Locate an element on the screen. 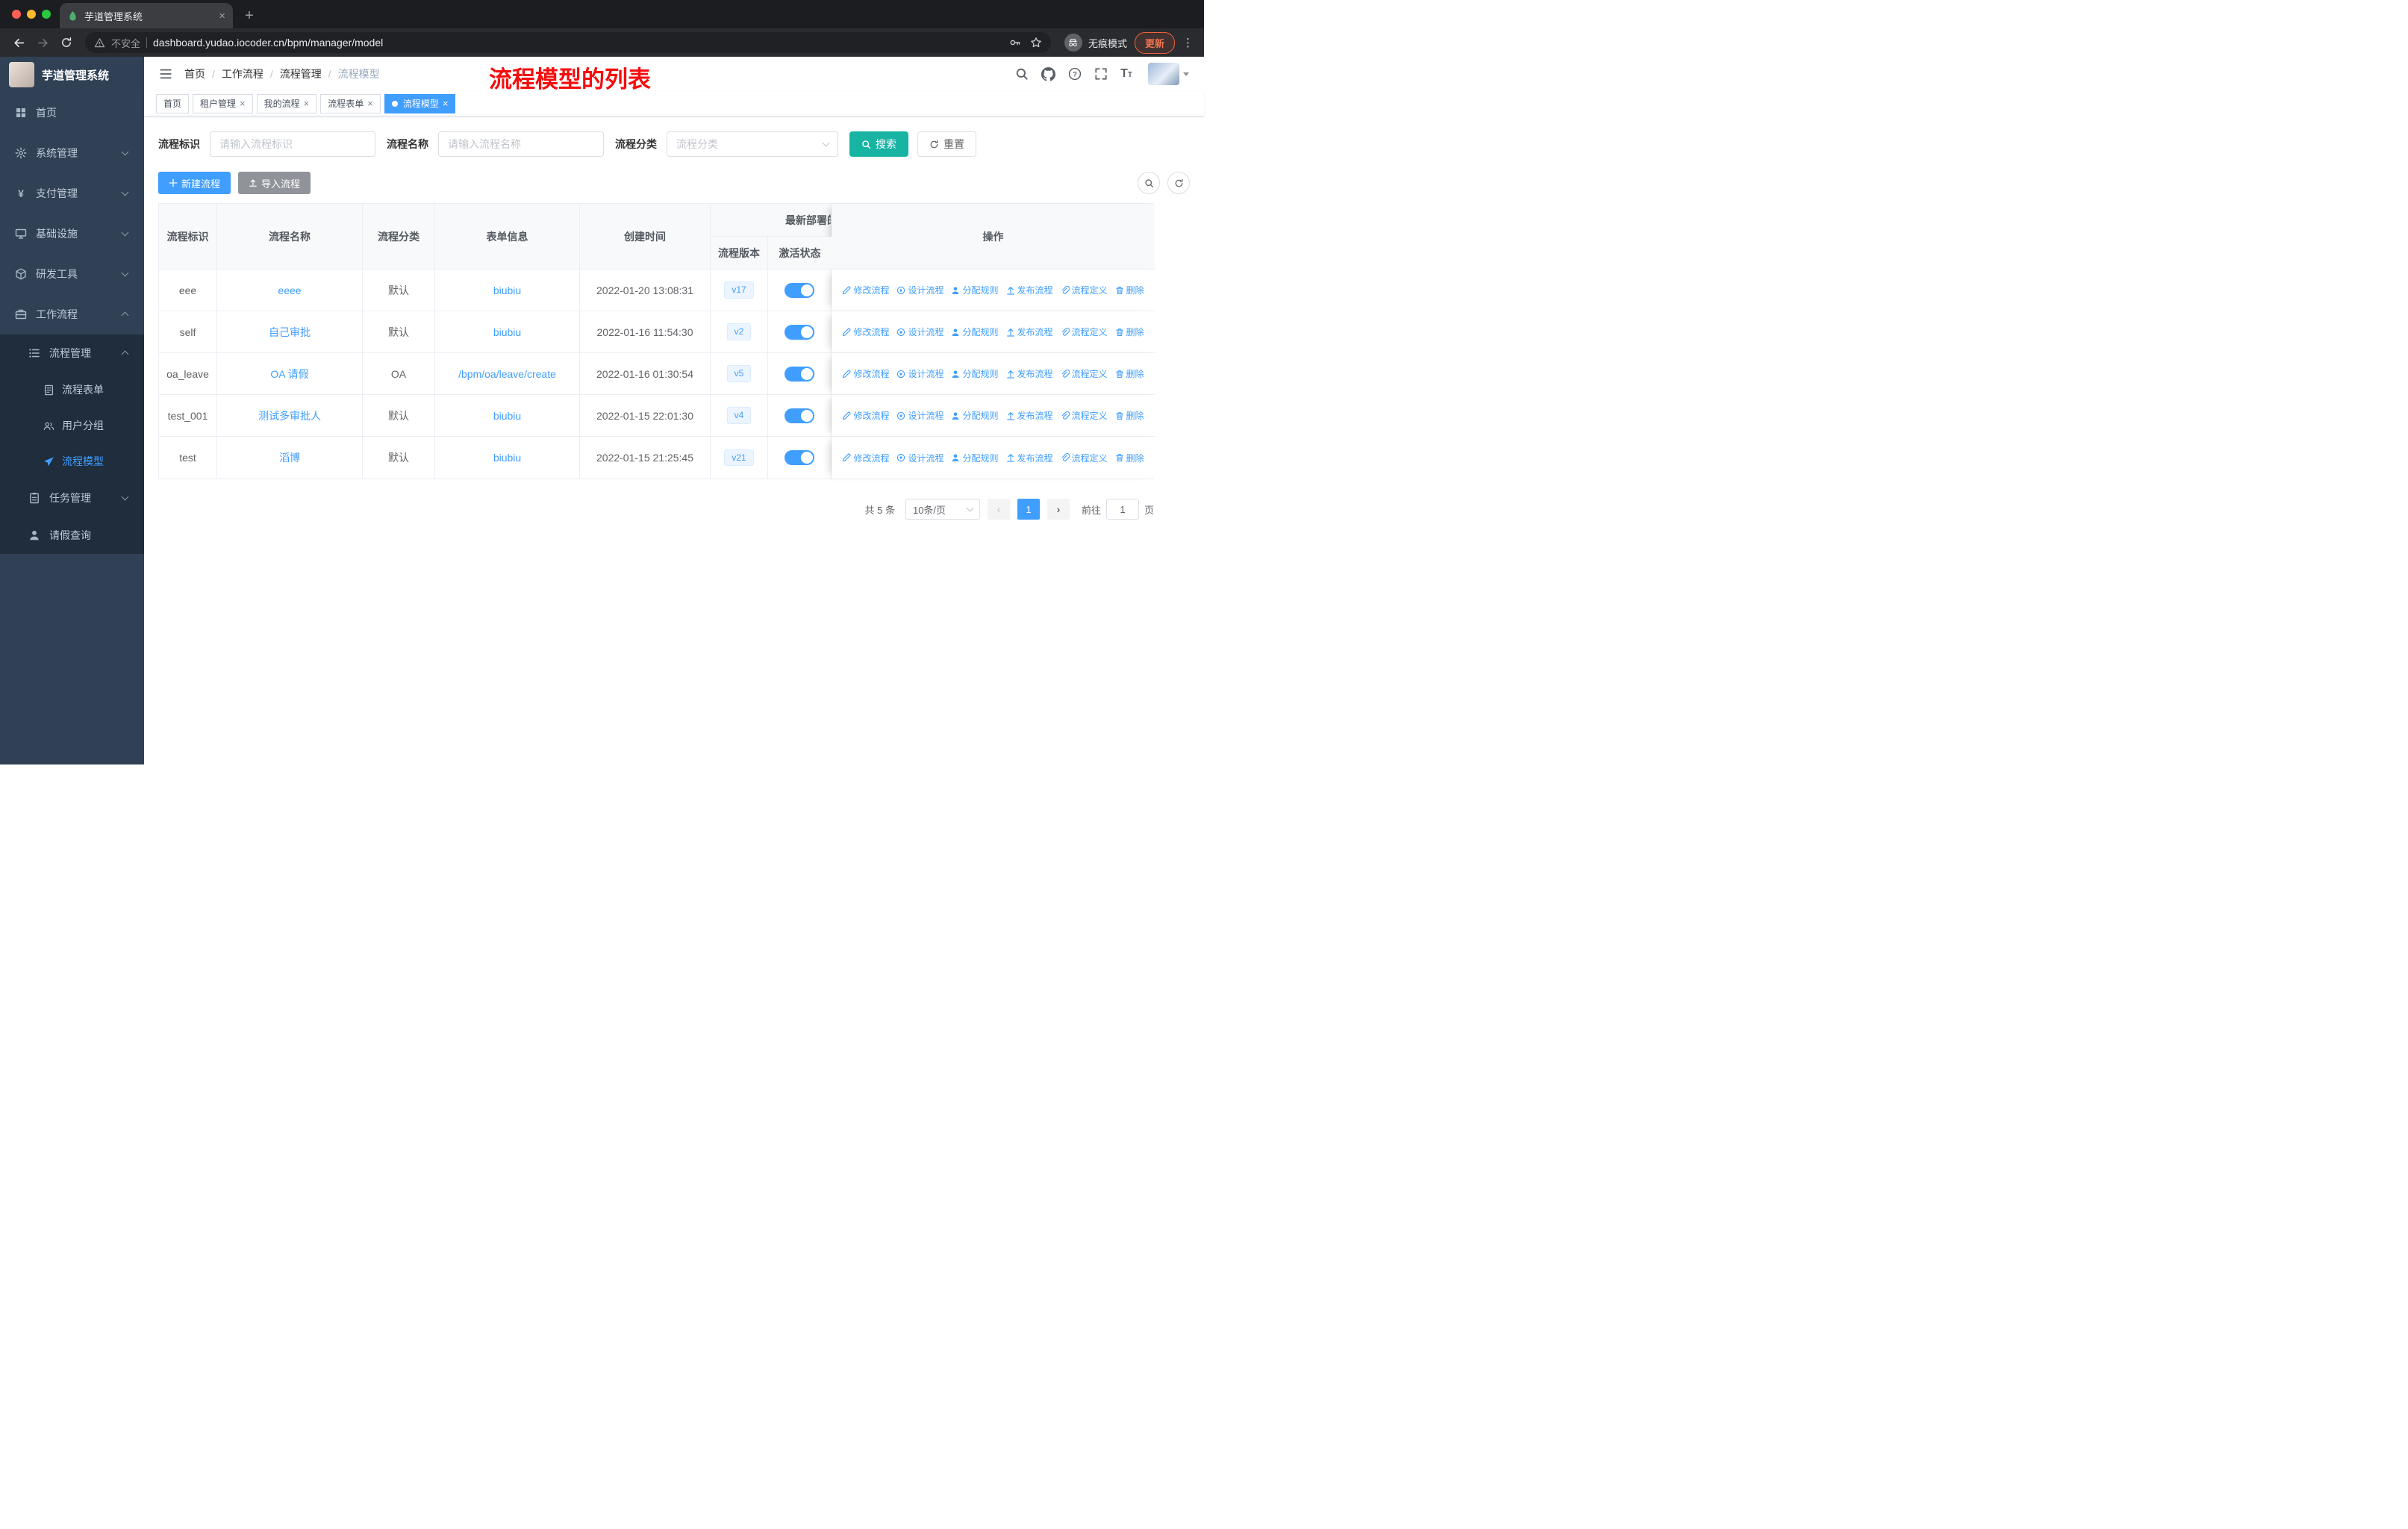 This screenshot has height=1529, width=2408. back-button is located at coordinates (18, 42).